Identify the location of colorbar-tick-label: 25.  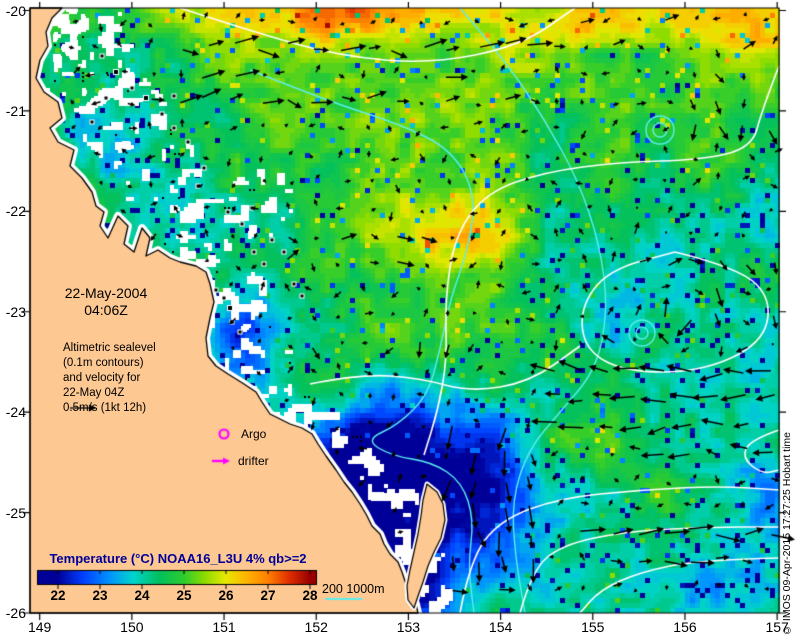
(184, 595).